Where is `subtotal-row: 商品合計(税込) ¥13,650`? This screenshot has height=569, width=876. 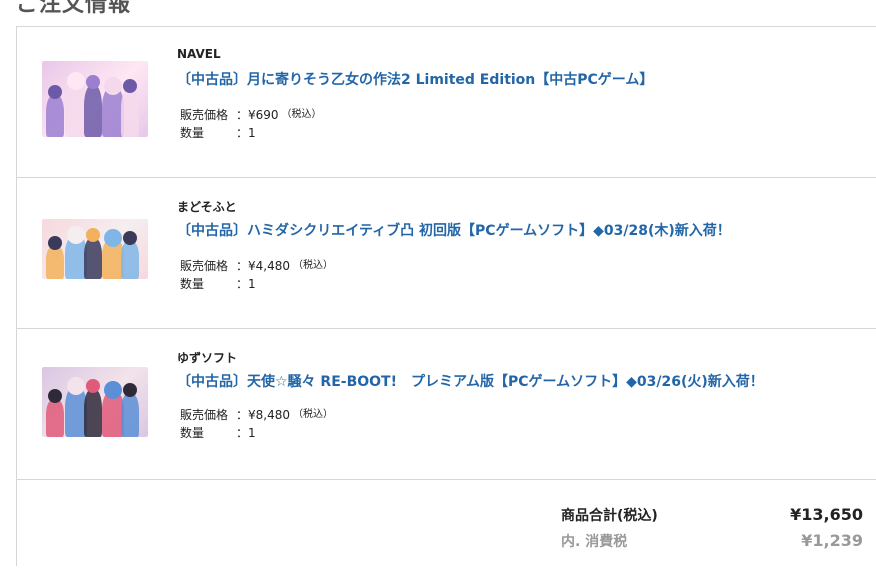 subtotal-row: 商品合計(税込) ¥13,650 is located at coordinates (703, 515).